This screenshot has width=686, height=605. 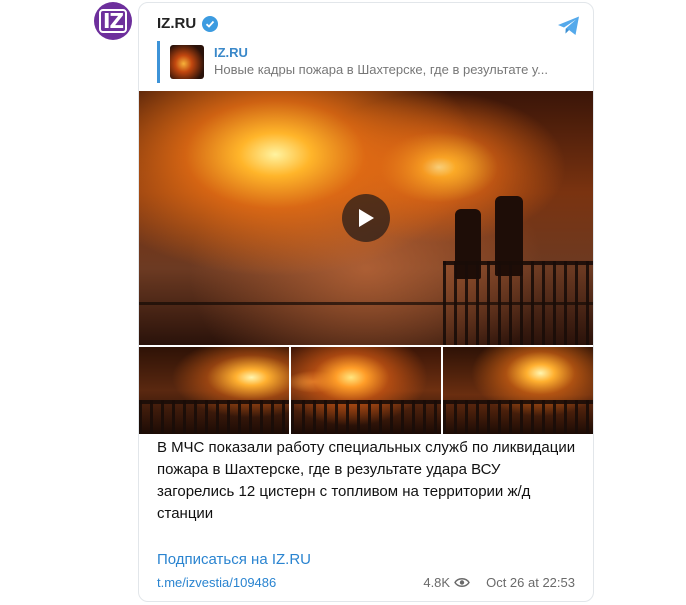 I want to click on post-meta: 4.8K Oct 26 at 22:53, so click(x=499, y=582).